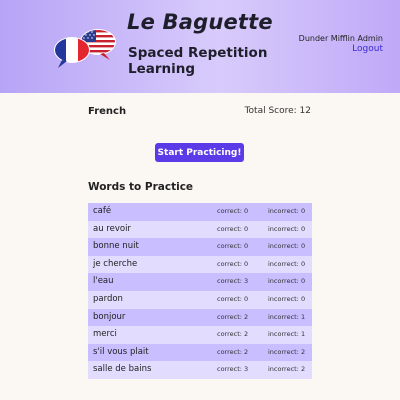 The image size is (400, 400). Describe the element at coordinates (200, 317) in the screenshot. I see `word-row: bonjour correct: 2 incorrect: 1` at that location.